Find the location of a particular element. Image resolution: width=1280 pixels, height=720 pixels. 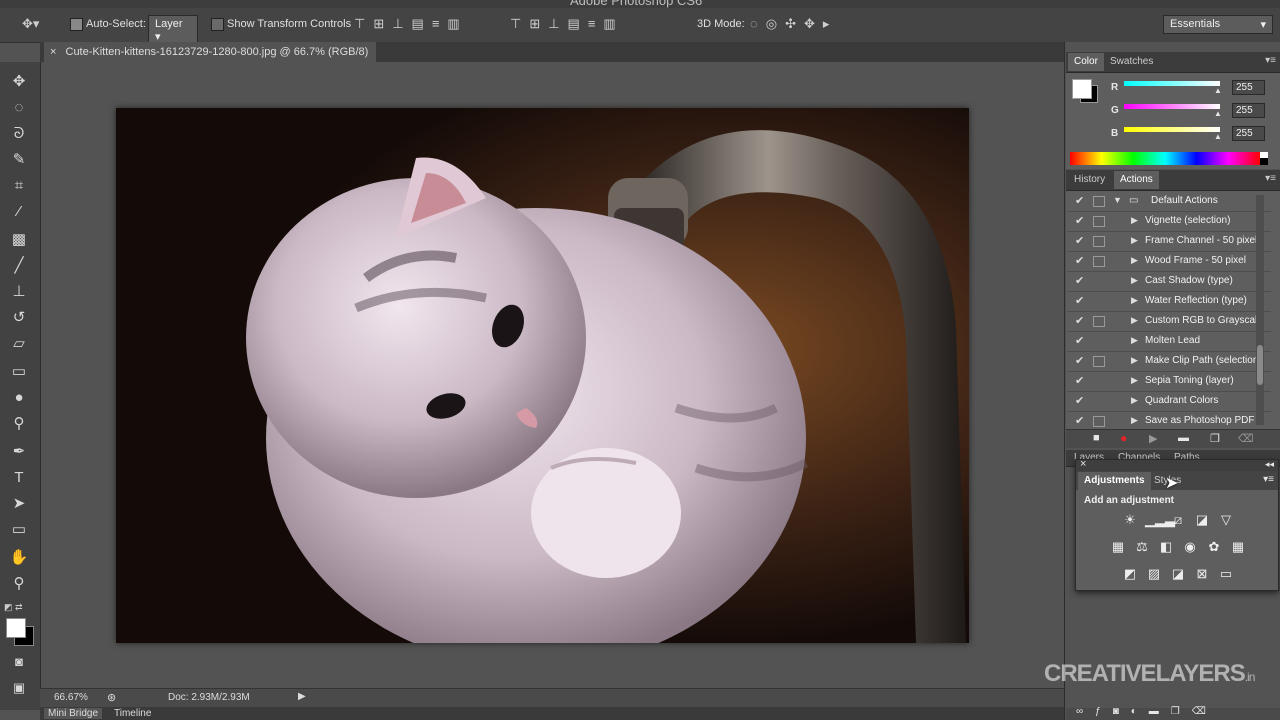

color-lookup-icon: ▦ is located at coordinates (1238, 547).